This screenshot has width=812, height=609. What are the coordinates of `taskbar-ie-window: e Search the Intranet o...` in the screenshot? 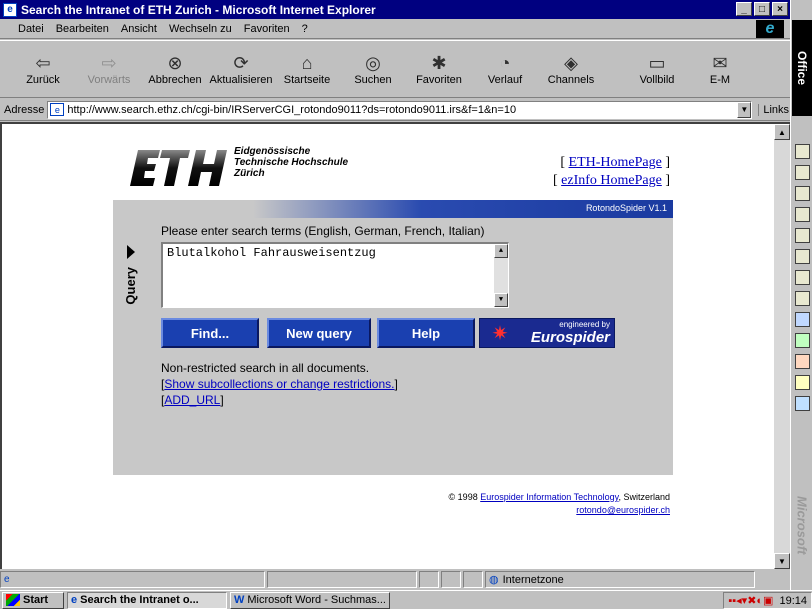 It's located at (147, 600).